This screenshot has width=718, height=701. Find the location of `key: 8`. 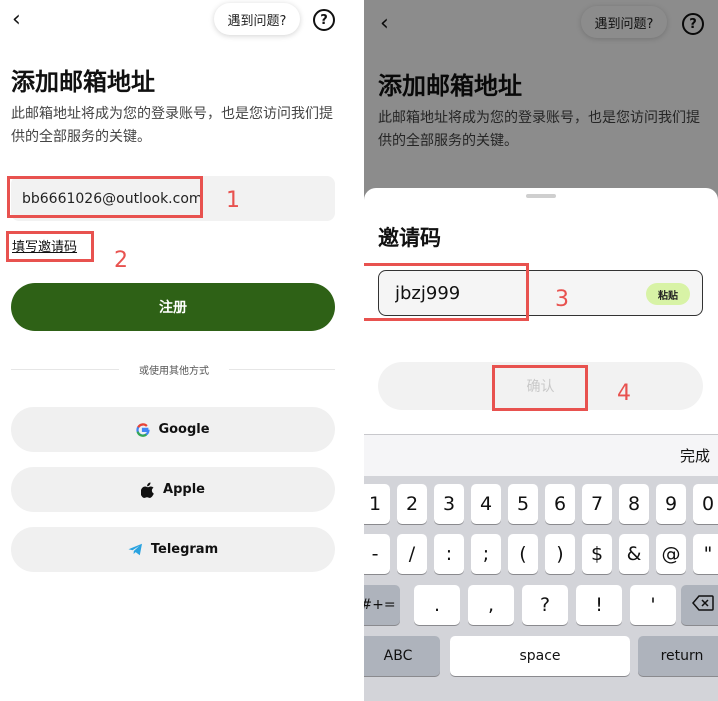

key: 8 is located at coordinates (634, 504).